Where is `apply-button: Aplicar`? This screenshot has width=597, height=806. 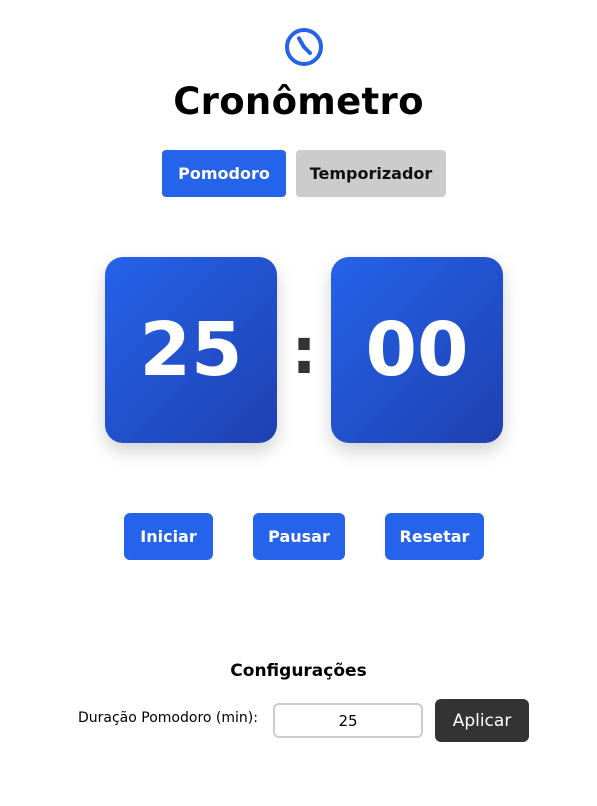 apply-button: Aplicar is located at coordinates (482, 720).